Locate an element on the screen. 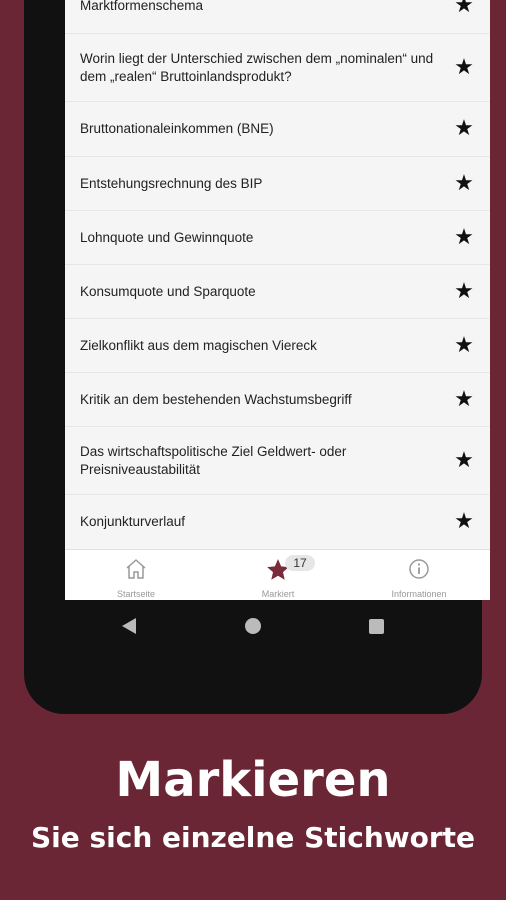 The height and width of the screenshot is (900, 506). info-icon is located at coordinates (419, 571).